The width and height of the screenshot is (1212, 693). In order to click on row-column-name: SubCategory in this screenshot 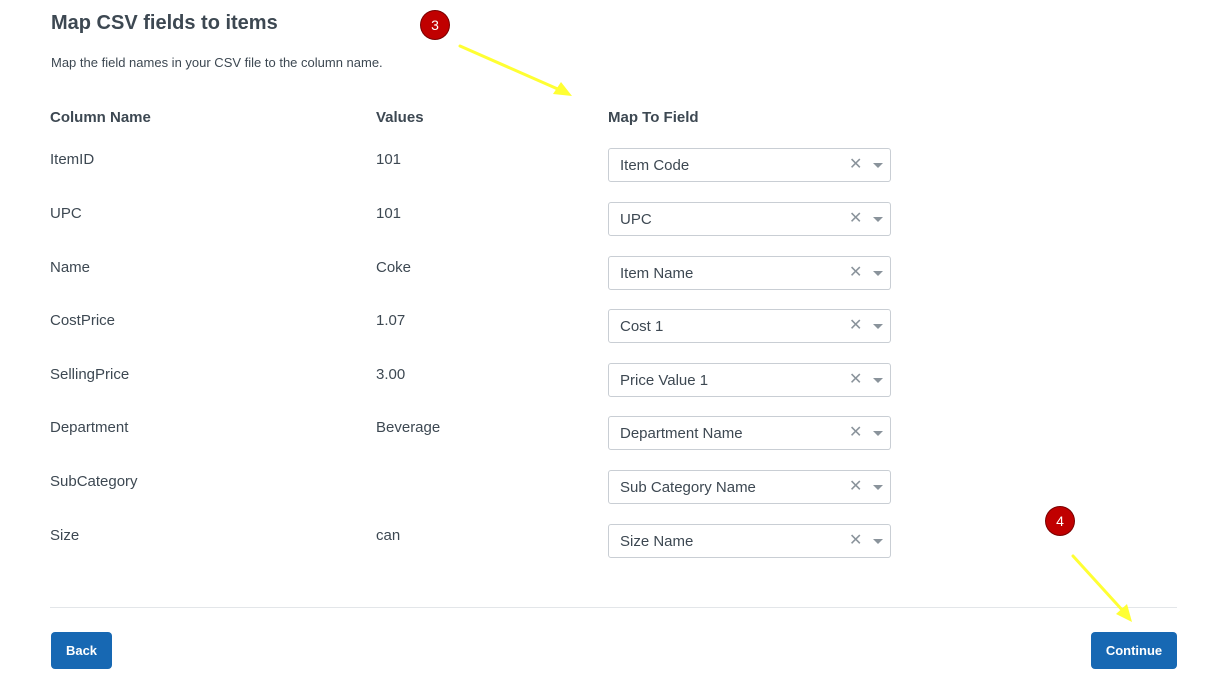, I will do `click(94, 481)`.